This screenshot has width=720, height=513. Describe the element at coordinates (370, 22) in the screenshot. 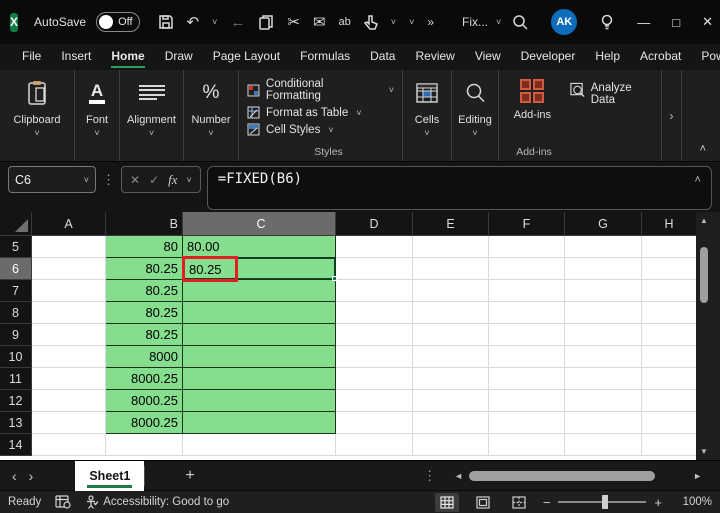

I see `touch-mode-icon` at that location.